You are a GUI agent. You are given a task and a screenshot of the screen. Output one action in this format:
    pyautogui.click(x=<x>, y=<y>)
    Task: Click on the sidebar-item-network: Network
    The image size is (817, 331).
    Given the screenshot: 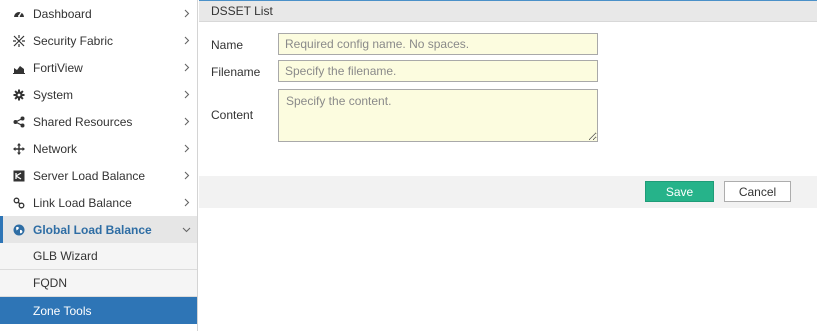 What is the action you would take?
    pyautogui.click(x=98, y=148)
    